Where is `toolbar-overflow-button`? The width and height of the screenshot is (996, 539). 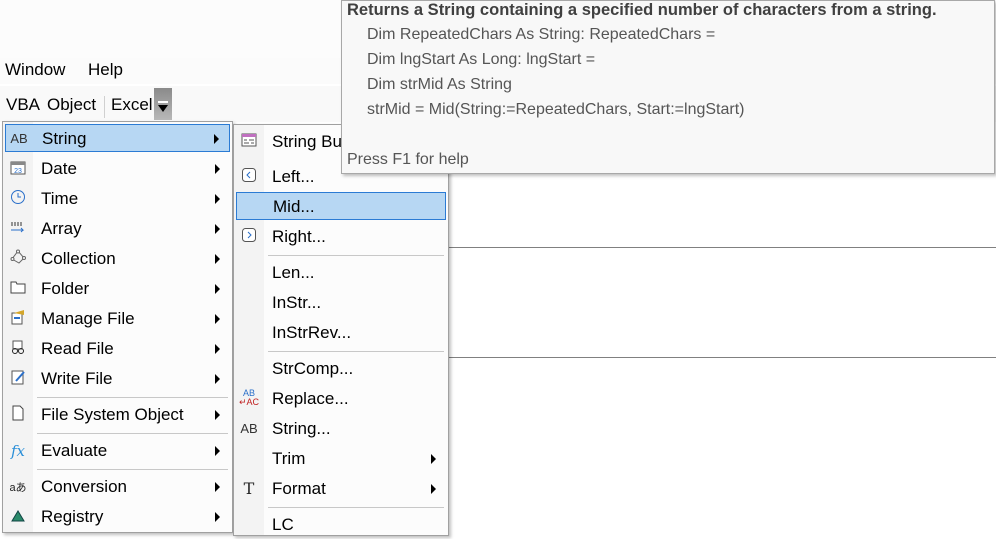
toolbar-overflow-button is located at coordinates (163, 104).